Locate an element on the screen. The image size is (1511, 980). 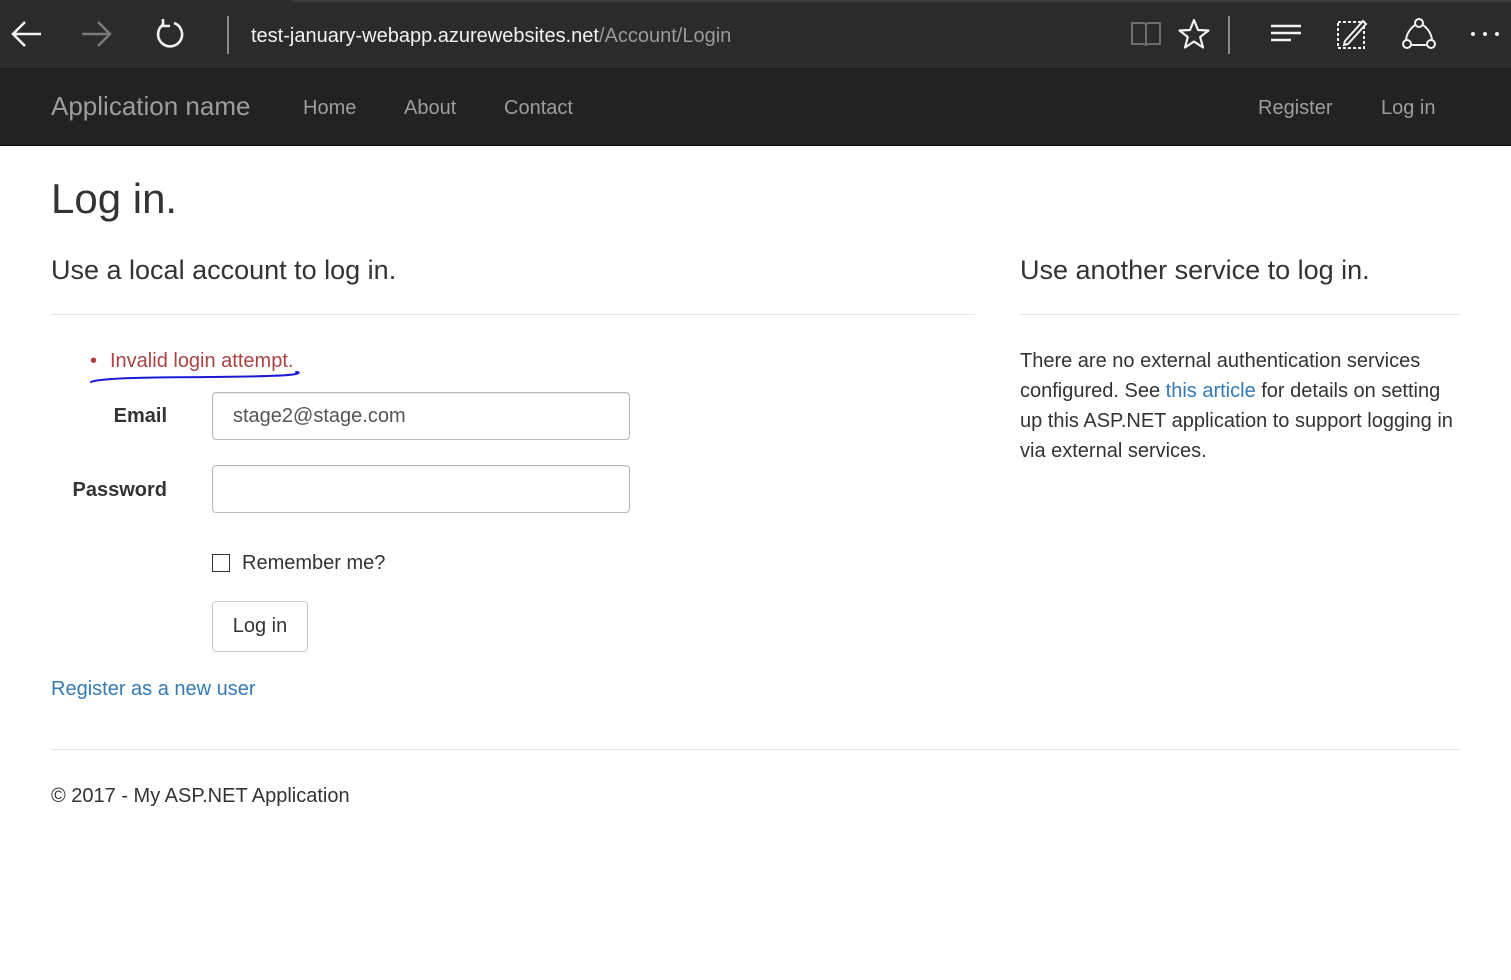
refresh-button is located at coordinates (170, 34).